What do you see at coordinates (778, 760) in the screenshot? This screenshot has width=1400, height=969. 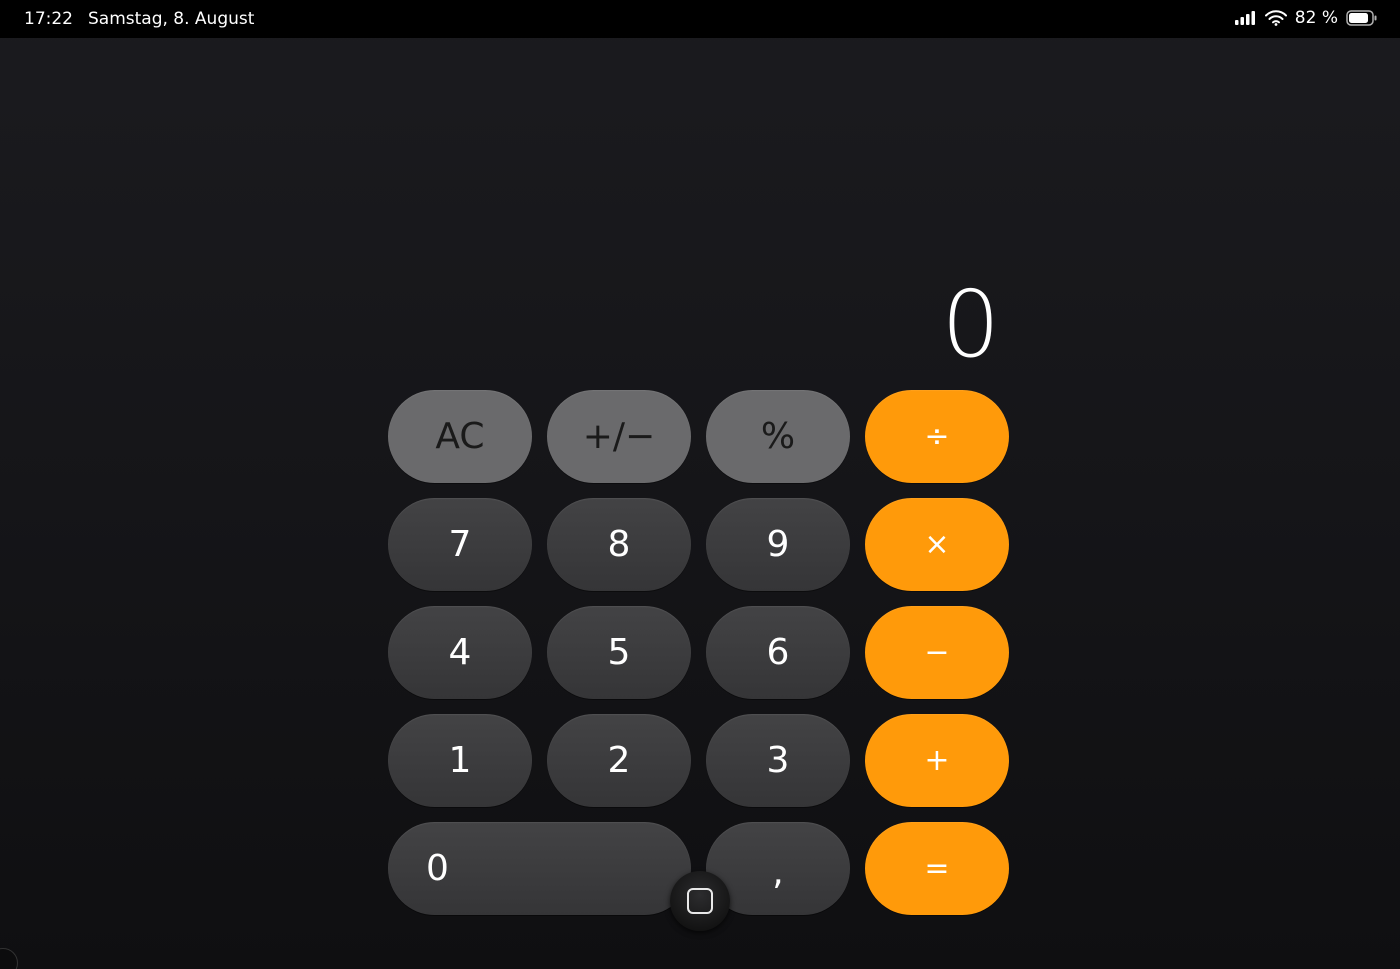 I see `digit-3-button: 3` at bounding box center [778, 760].